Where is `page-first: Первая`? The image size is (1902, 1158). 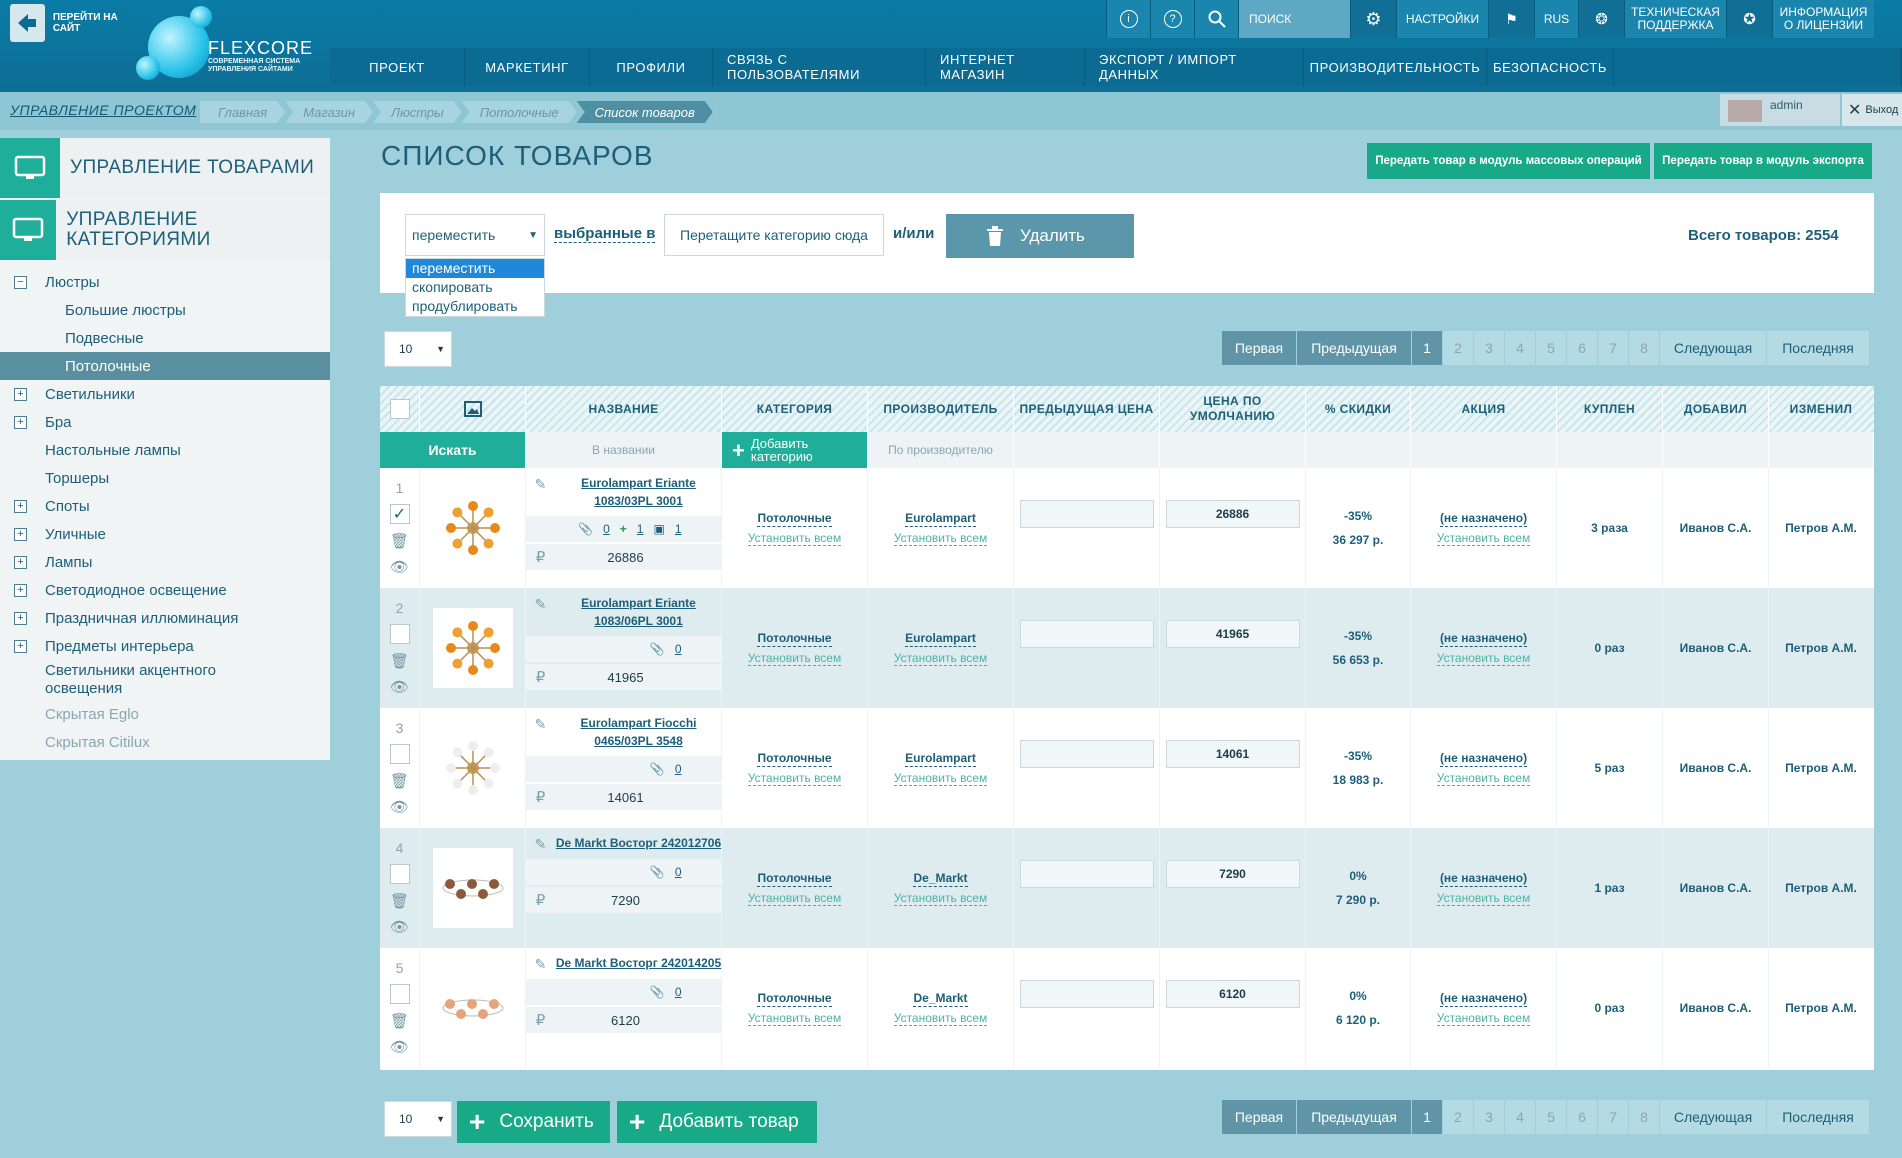
page-first: Первая is located at coordinates (1259, 348).